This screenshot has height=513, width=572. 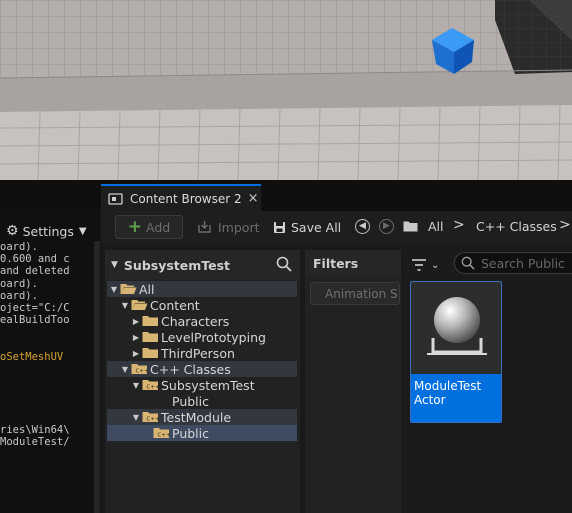 What do you see at coordinates (353, 263) in the screenshot?
I see `filters-title: Filters` at bounding box center [353, 263].